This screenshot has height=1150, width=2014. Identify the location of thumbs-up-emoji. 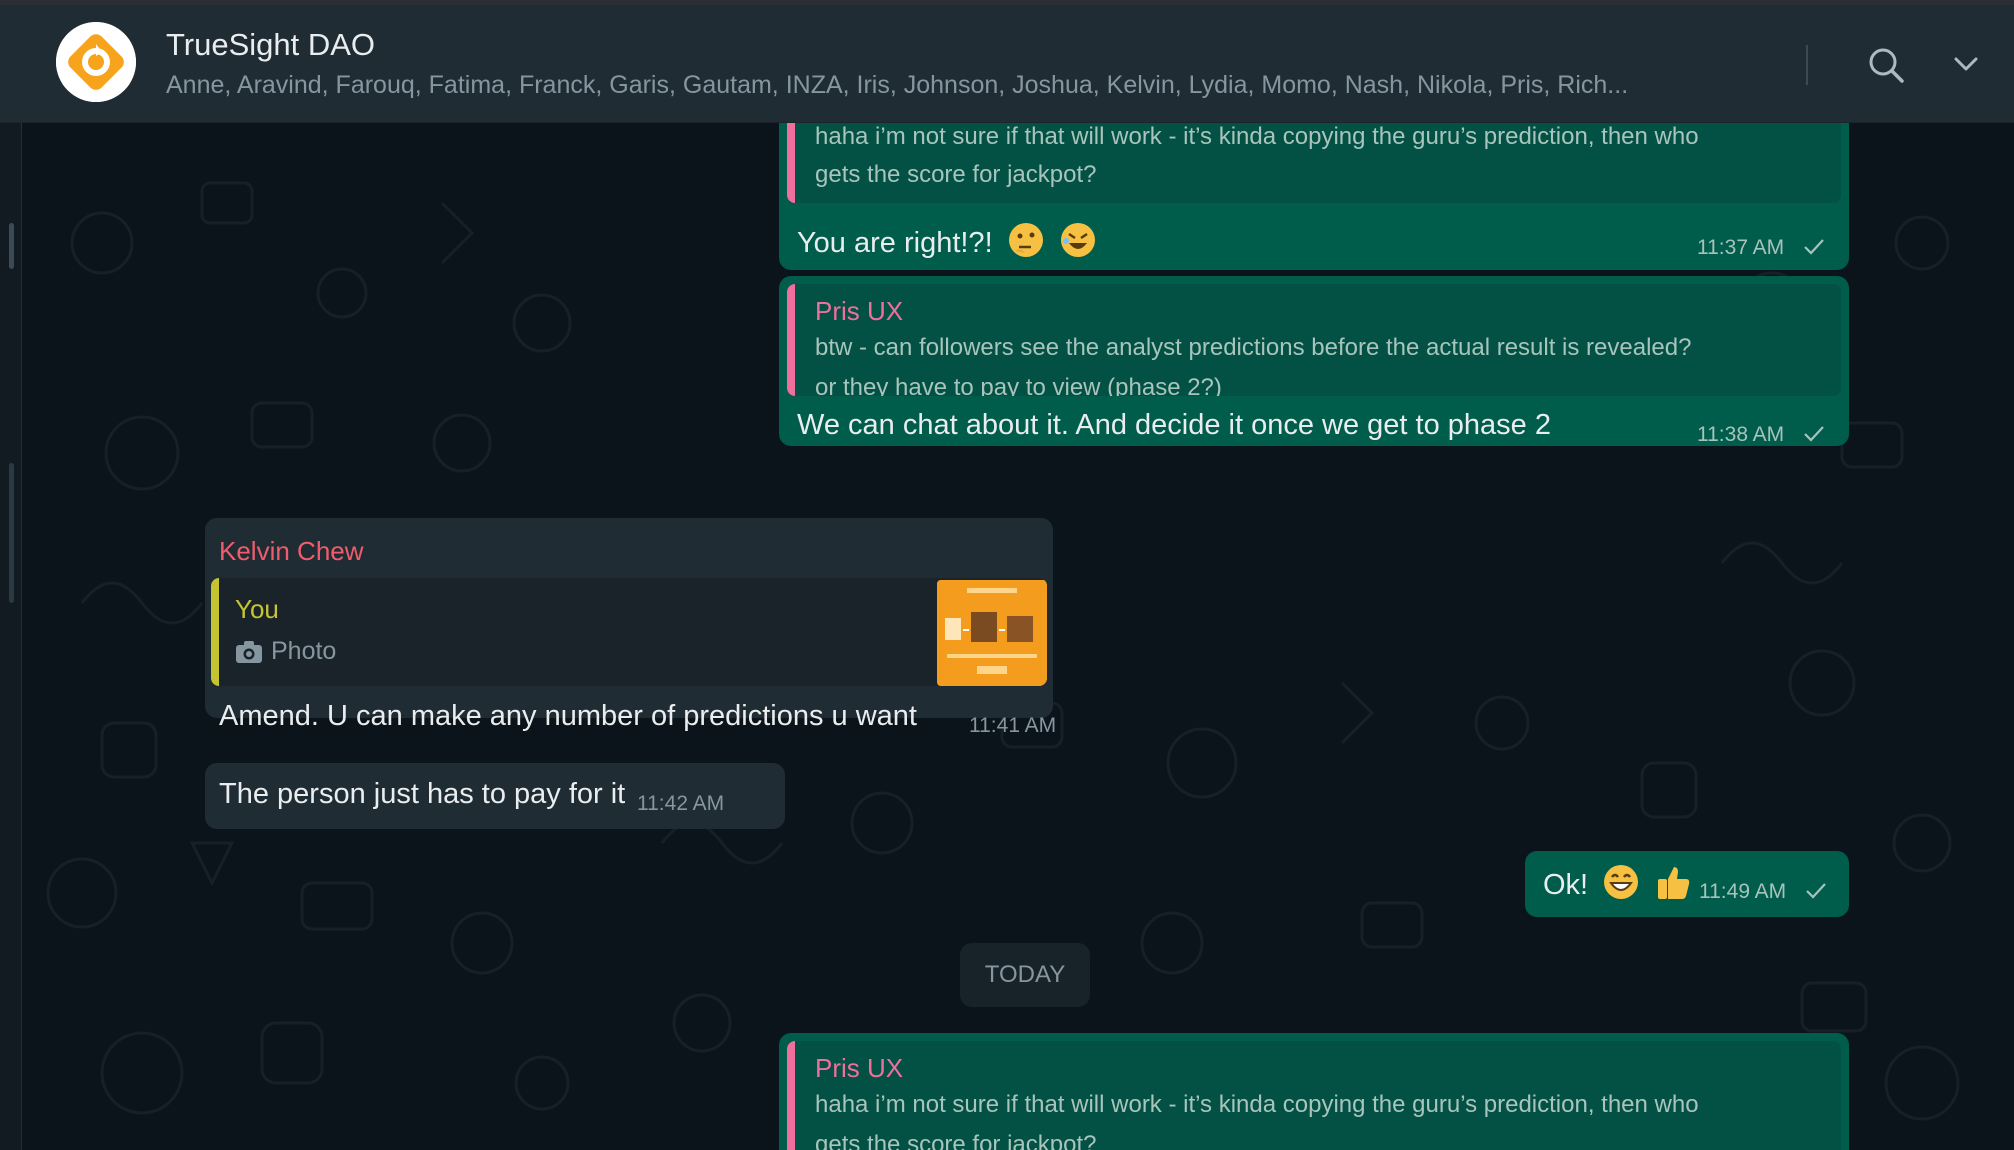
(1673, 882).